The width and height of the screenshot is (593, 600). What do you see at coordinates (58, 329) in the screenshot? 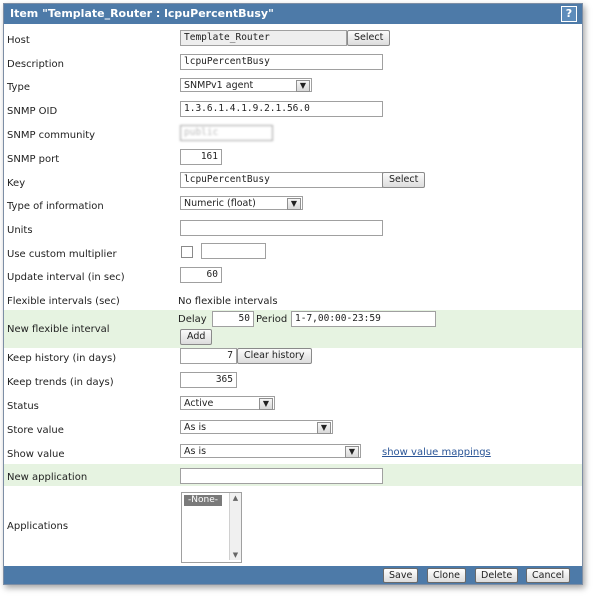
I see `new-flexible-interval-label: New flexible interval` at bounding box center [58, 329].